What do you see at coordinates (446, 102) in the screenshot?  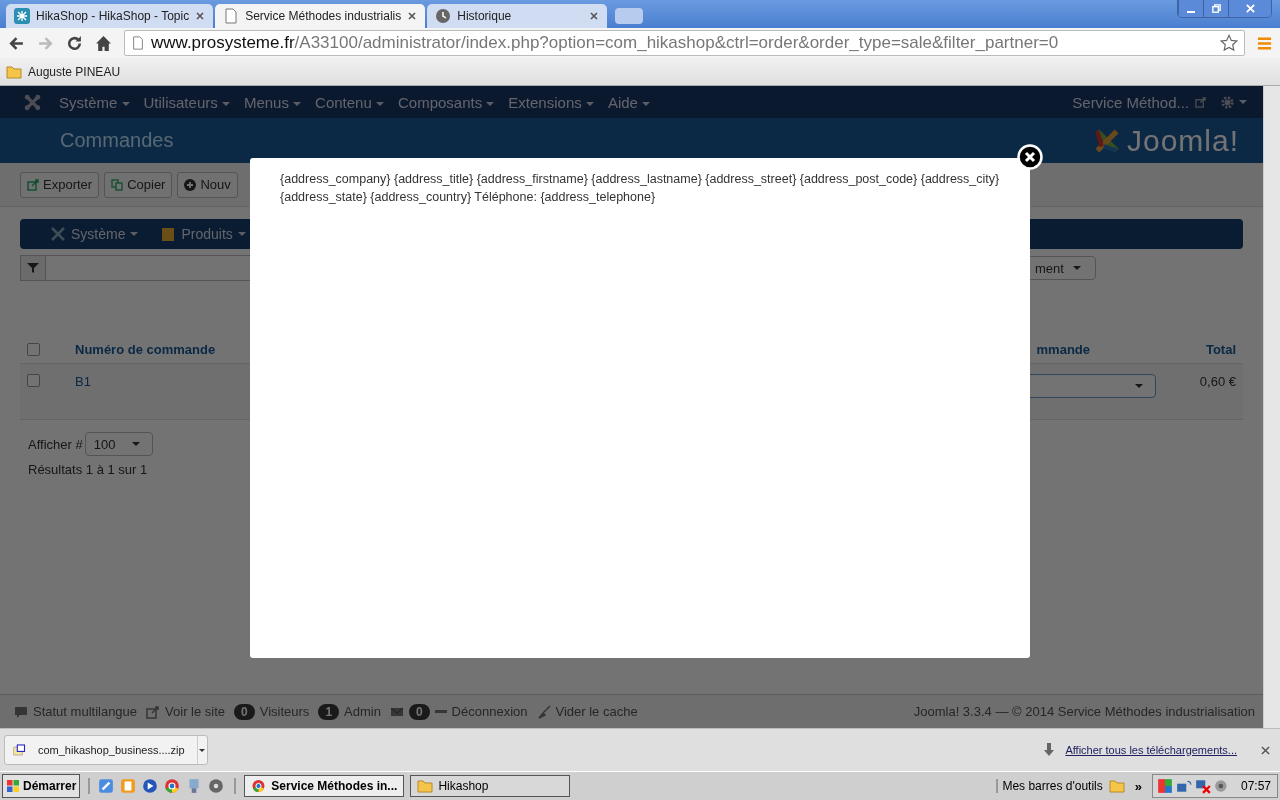 I see `menu-item: Composants` at bounding box center [446, 102].